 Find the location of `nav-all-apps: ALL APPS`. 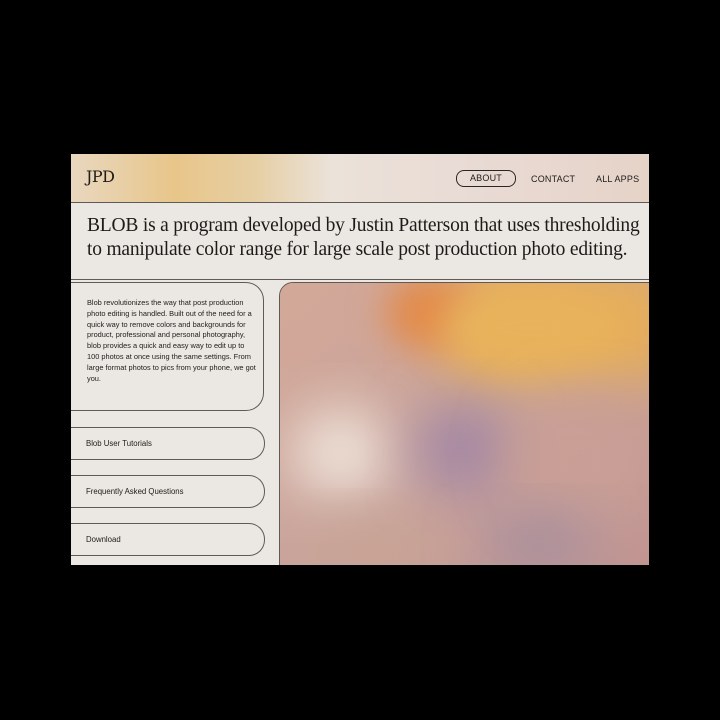

nav-all-apps: ALL APPS is located at coordinates (617, 179).